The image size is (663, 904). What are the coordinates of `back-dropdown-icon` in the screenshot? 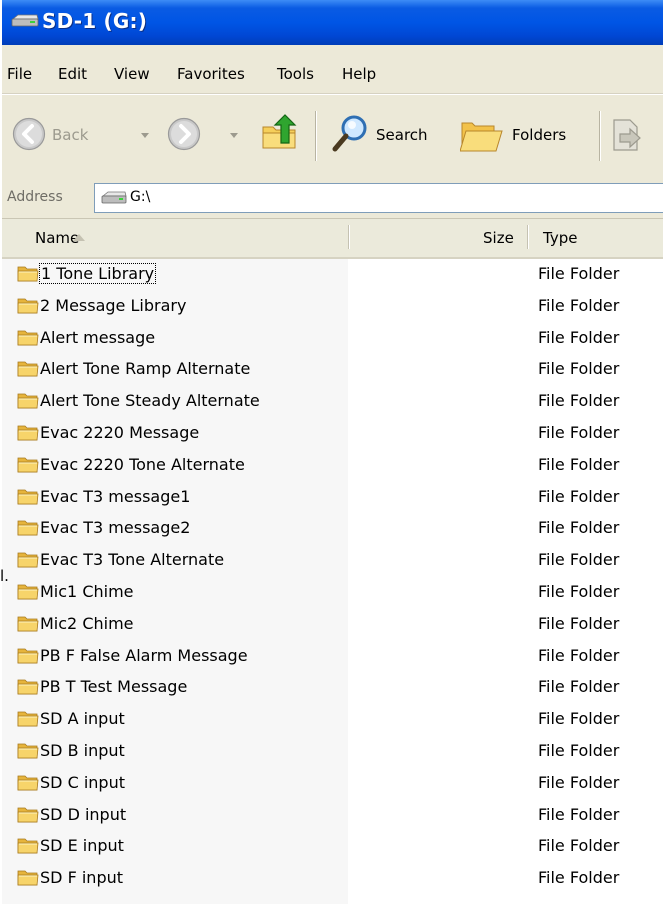 It's located at (145, 135).